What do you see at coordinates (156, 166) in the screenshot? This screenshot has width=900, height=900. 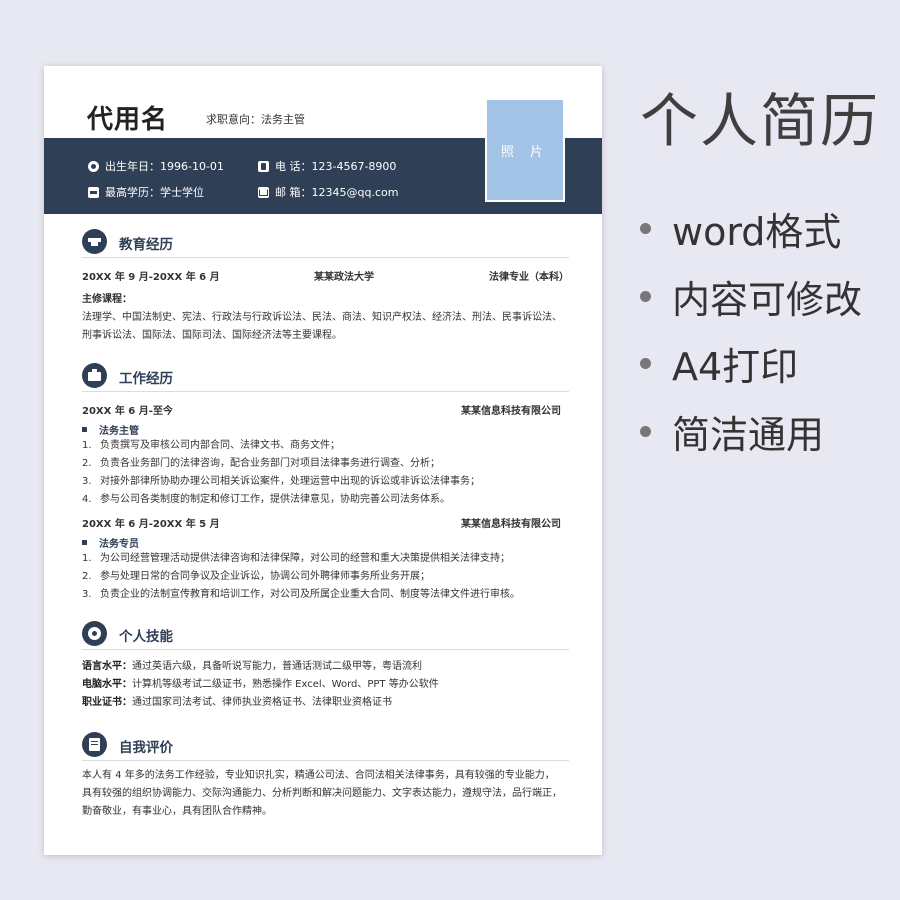 I see `birth-info: 出生年日：1996-10-01` at bounding box center [156, 166].